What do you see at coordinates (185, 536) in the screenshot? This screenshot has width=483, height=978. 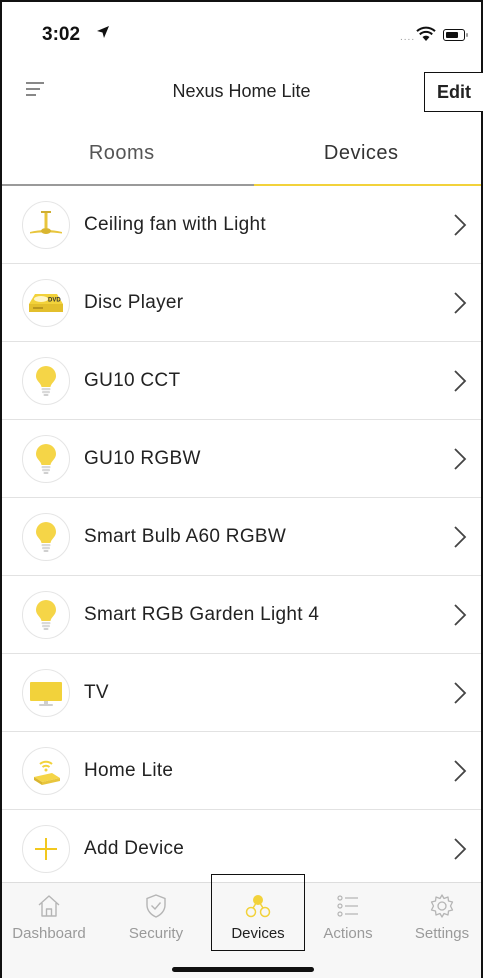 I see `device-label: Smart Bulb A60 RGBW` at bounding box center [185, 536].